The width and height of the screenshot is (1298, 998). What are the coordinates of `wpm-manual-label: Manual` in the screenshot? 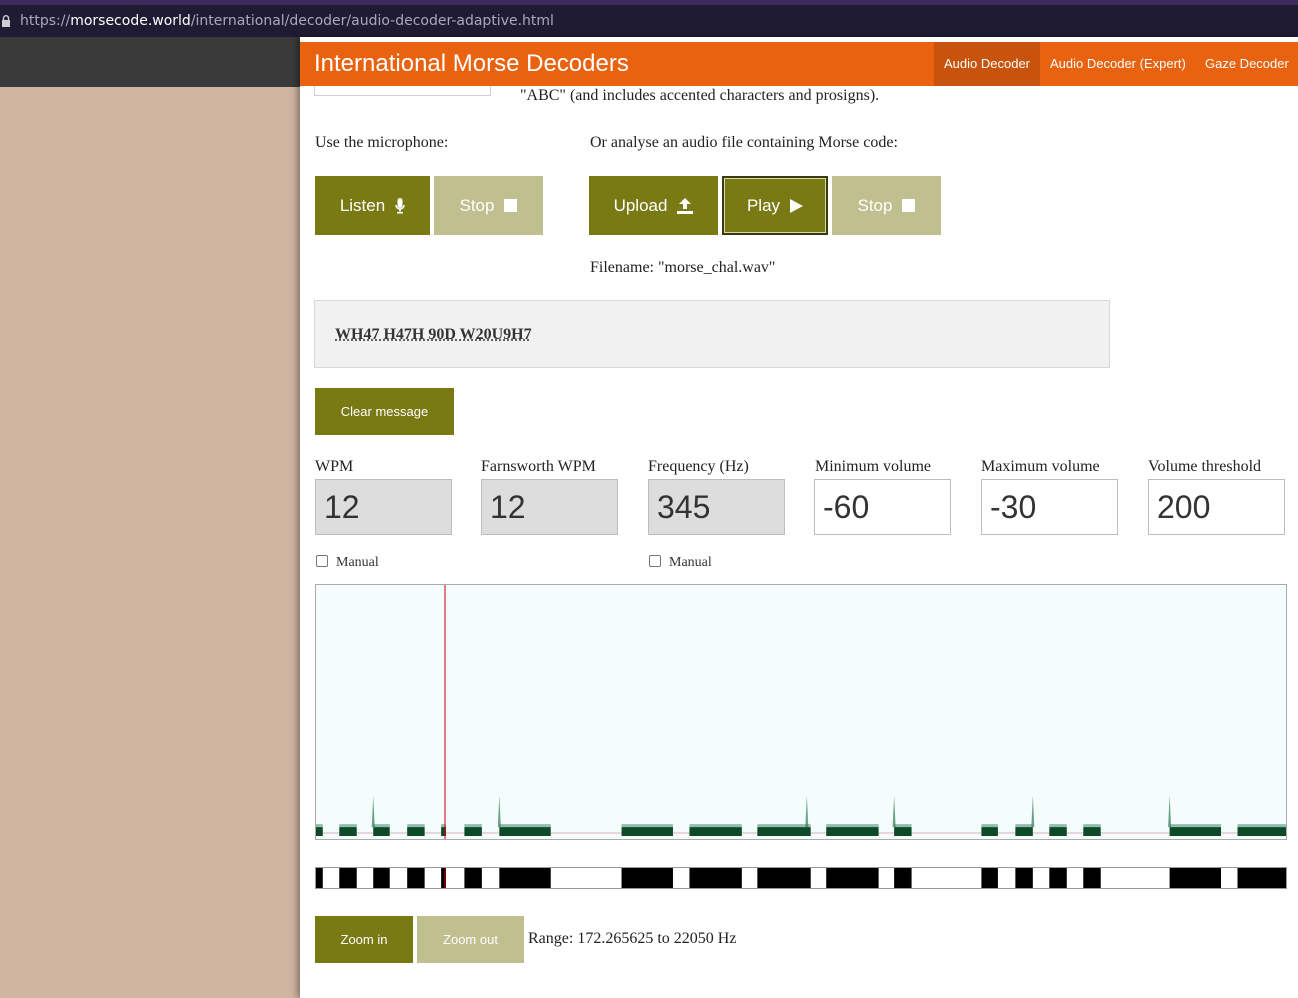 It's located at (357, 562).